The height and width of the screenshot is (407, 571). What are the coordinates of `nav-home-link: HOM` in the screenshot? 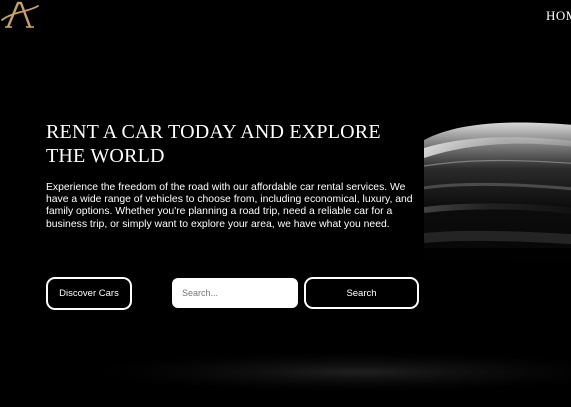 It's located at (558, 16).